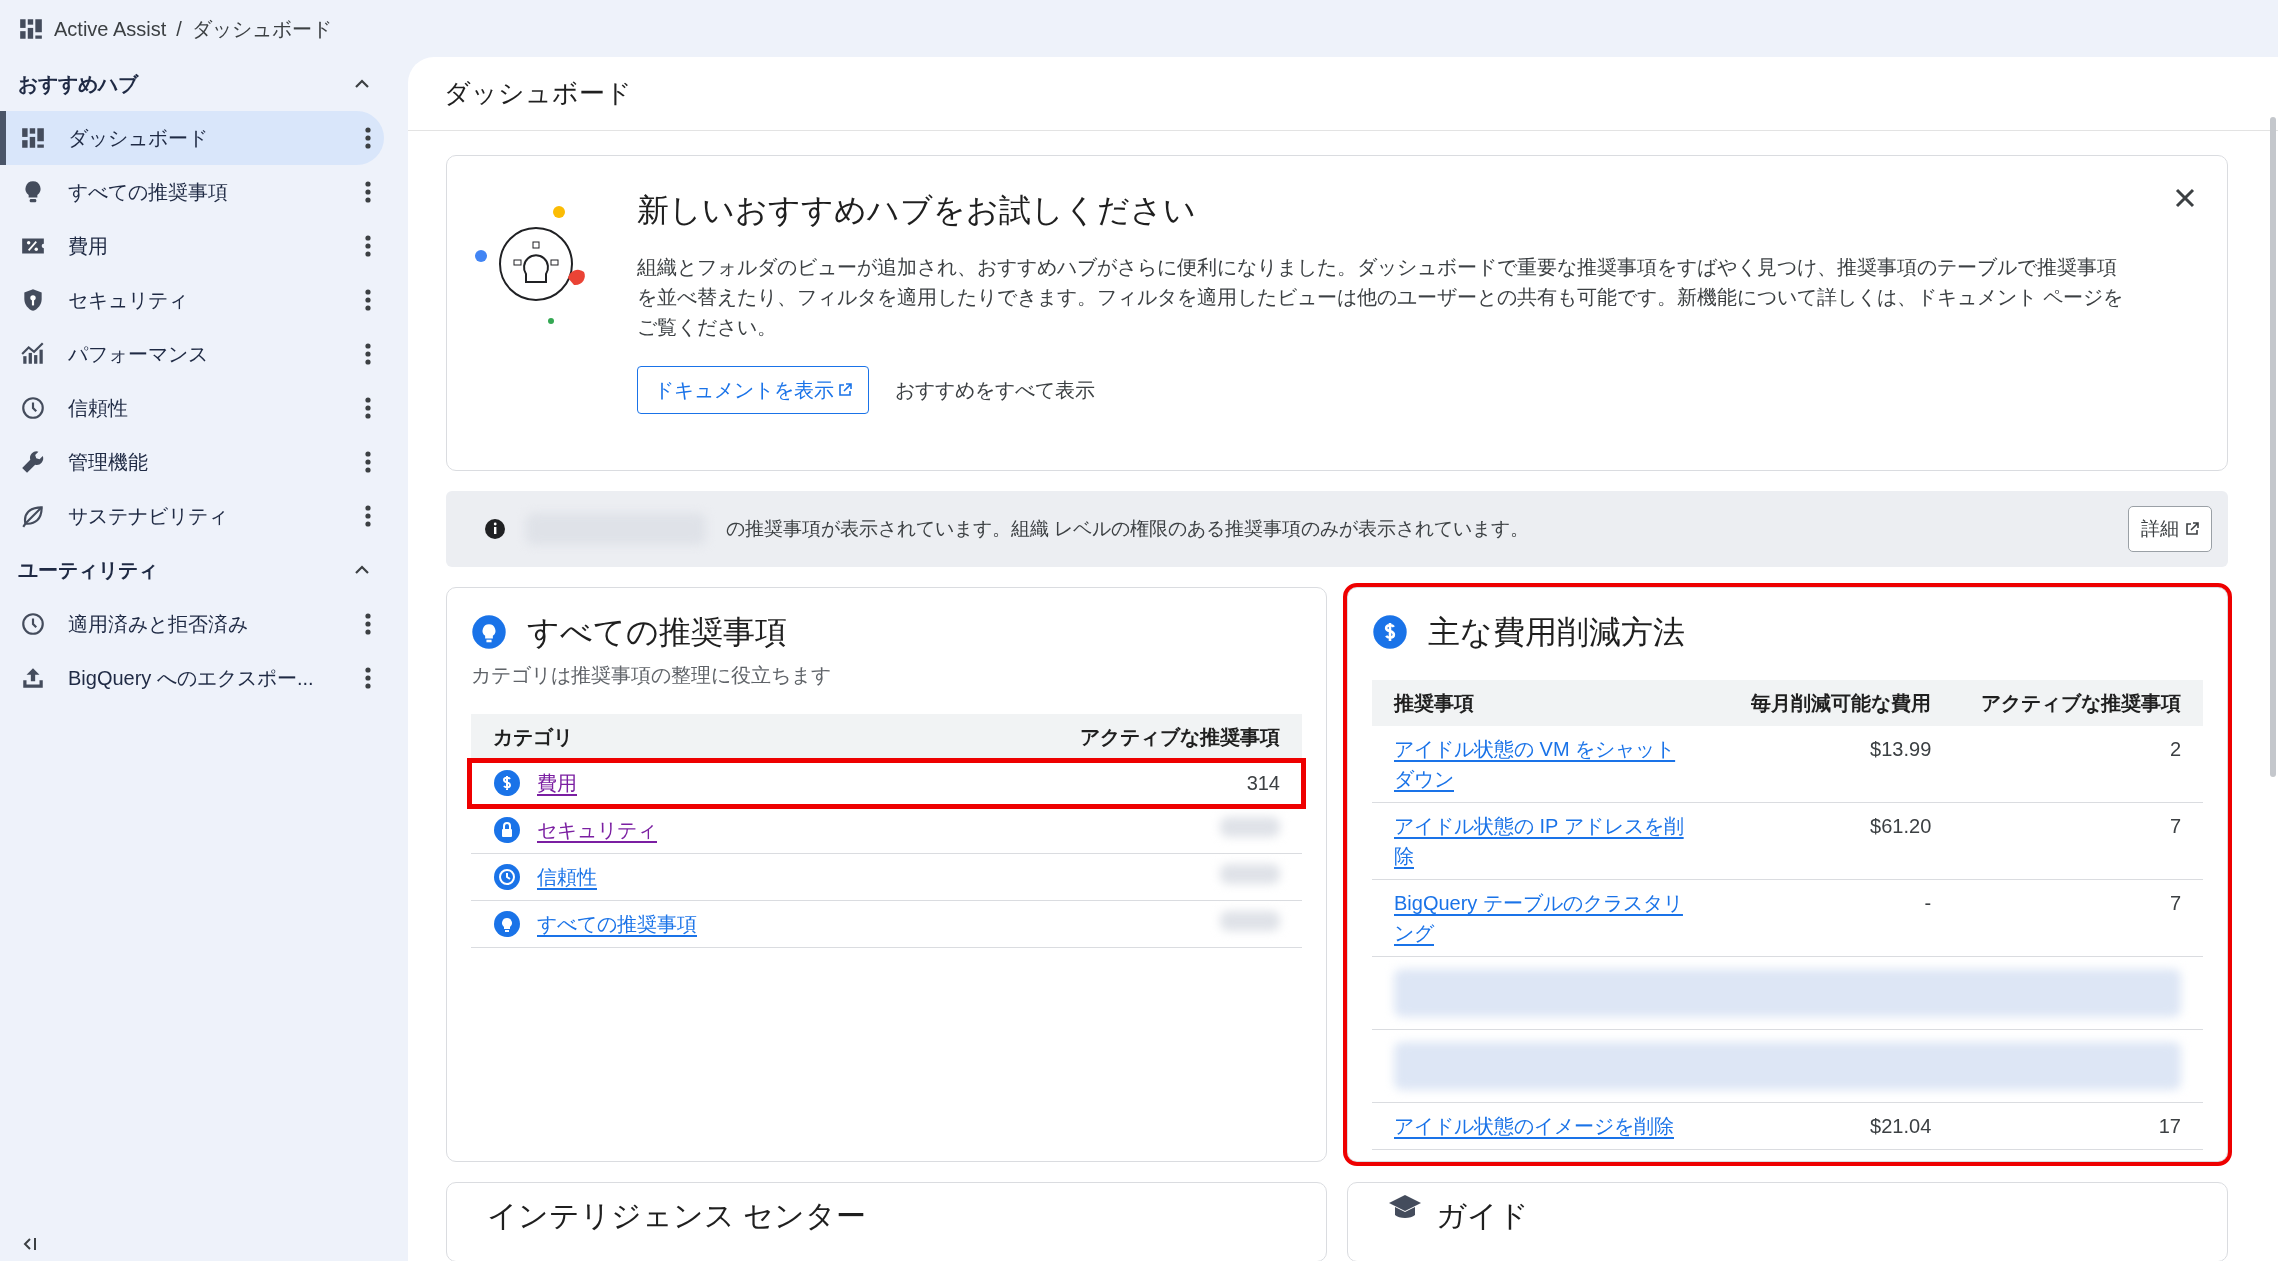 This screenshot has height=1261, width=2278. Describe the element at coordinates (33, 138) in the screenshot. I see `dashboard-icon` at that location.